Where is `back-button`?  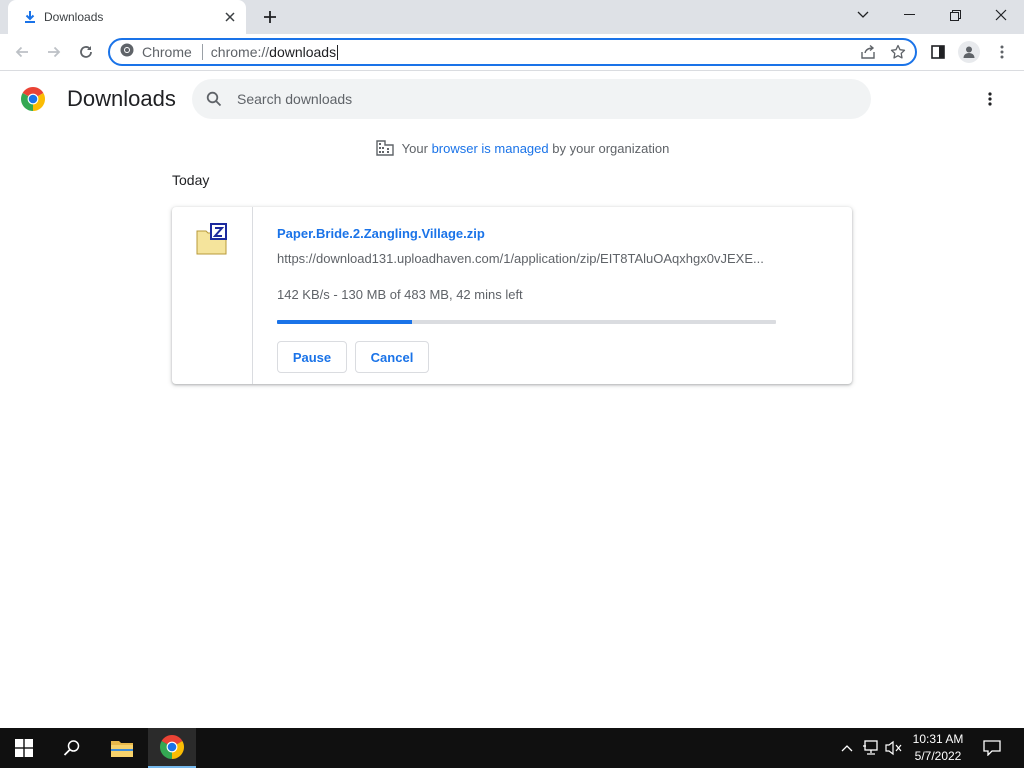 back-button is located at coordinates (22, 52).